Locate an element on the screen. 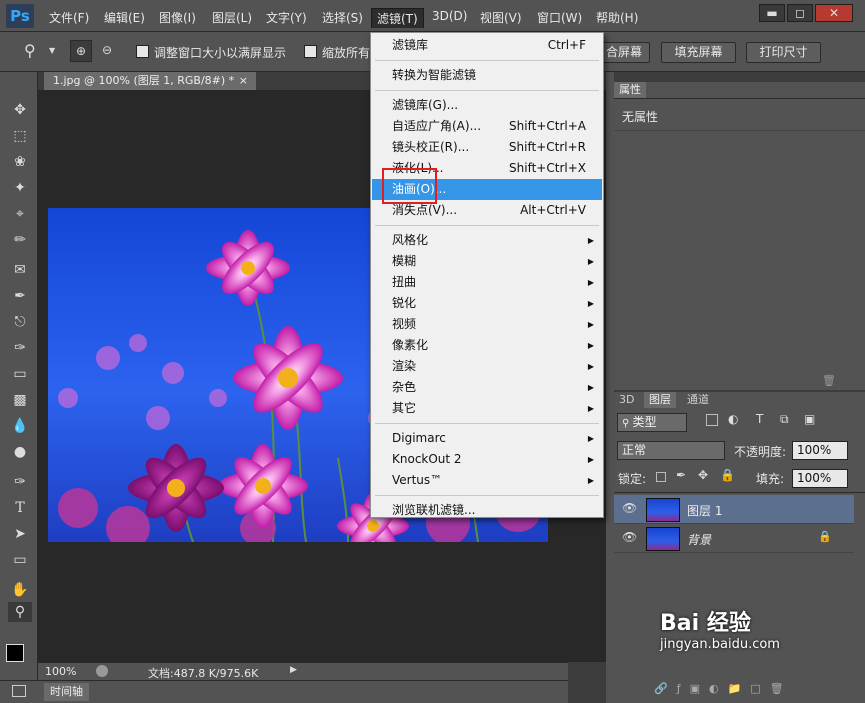 Image resolution: width=865 pixels, height=703 pixels. history-brush-icon: ✑ is located at coordinates (20, 348).